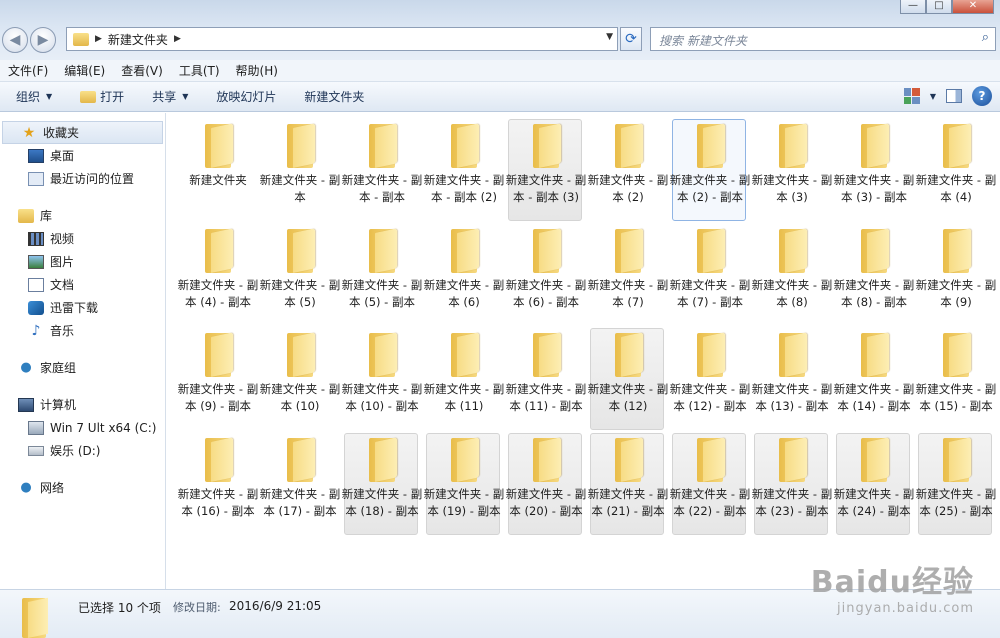 This screenshot has width=1000, height=638. I want to click on command-bar: 组织 ▼ 打开 共享 ▼ 放映幻灯片 新建文件夹 ▼ ?, so click(500, 97).